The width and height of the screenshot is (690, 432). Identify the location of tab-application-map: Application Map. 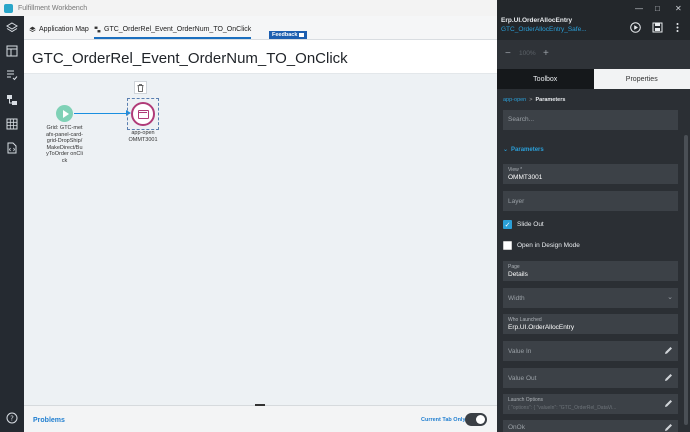
(59, 29).